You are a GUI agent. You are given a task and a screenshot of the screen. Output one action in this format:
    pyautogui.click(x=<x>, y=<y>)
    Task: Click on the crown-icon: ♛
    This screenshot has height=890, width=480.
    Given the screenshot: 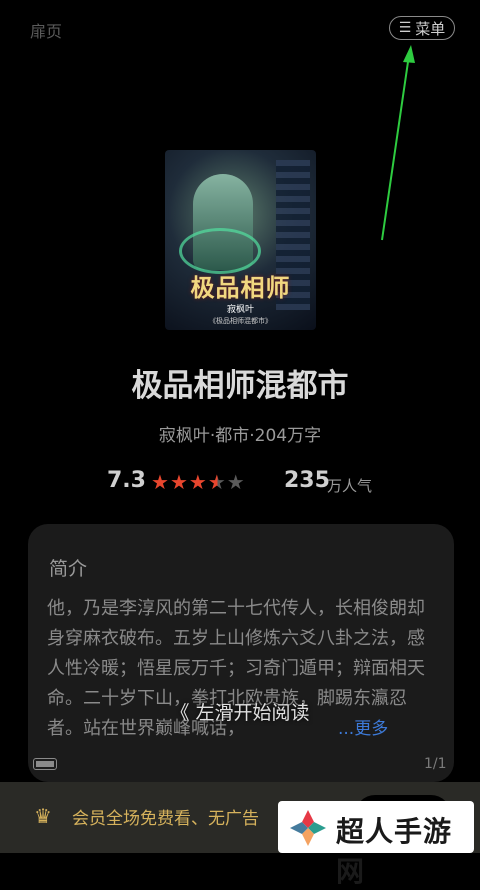 What is the action you would take?
    pyautogui.click(x=43, y=816)
    